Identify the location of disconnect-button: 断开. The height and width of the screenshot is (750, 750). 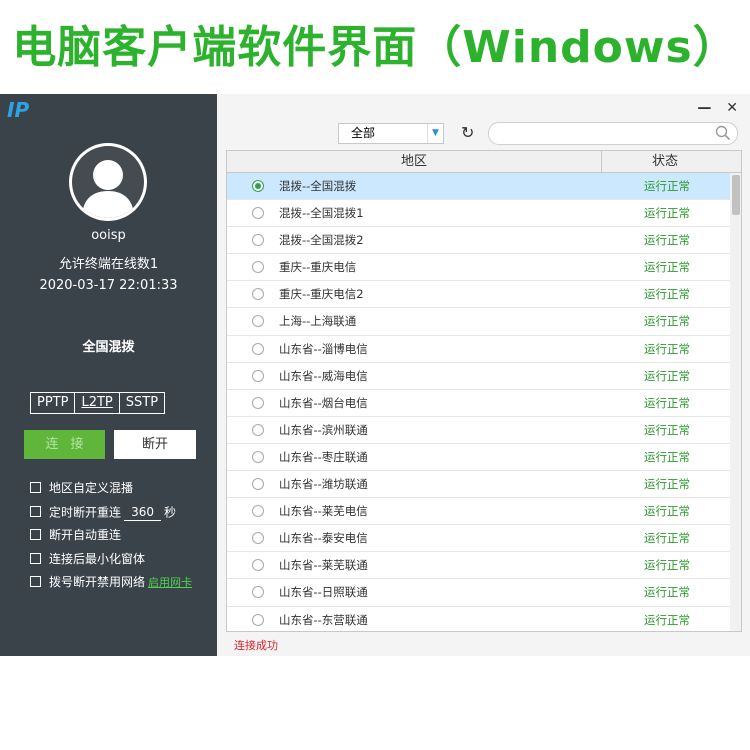
(155, 444).